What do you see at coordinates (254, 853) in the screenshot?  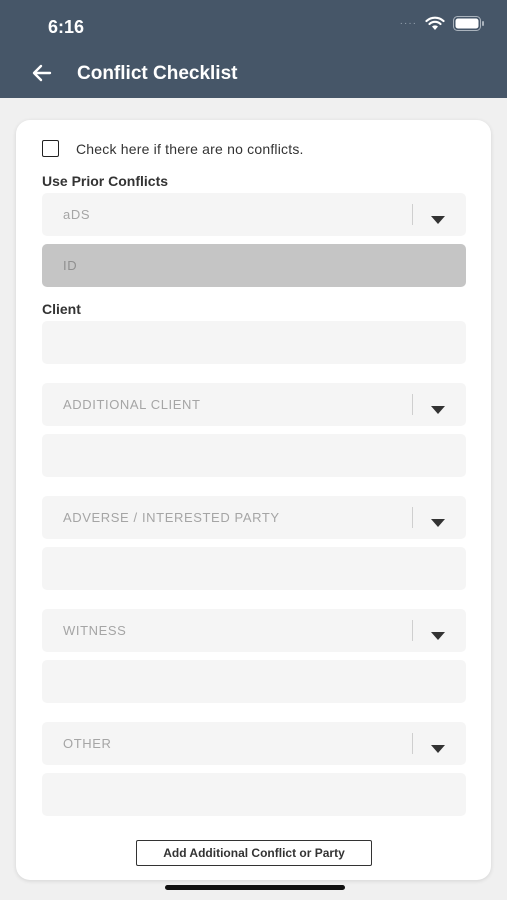 I see `add-conflict-button: Add Additional Conflict or Party` at bounding box center [254, 853].